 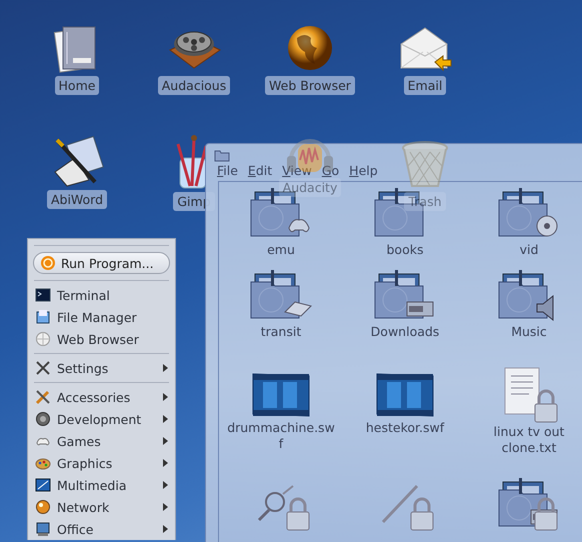 I want to click on menu-bar-item: Edit, so click(x=260, y=170).